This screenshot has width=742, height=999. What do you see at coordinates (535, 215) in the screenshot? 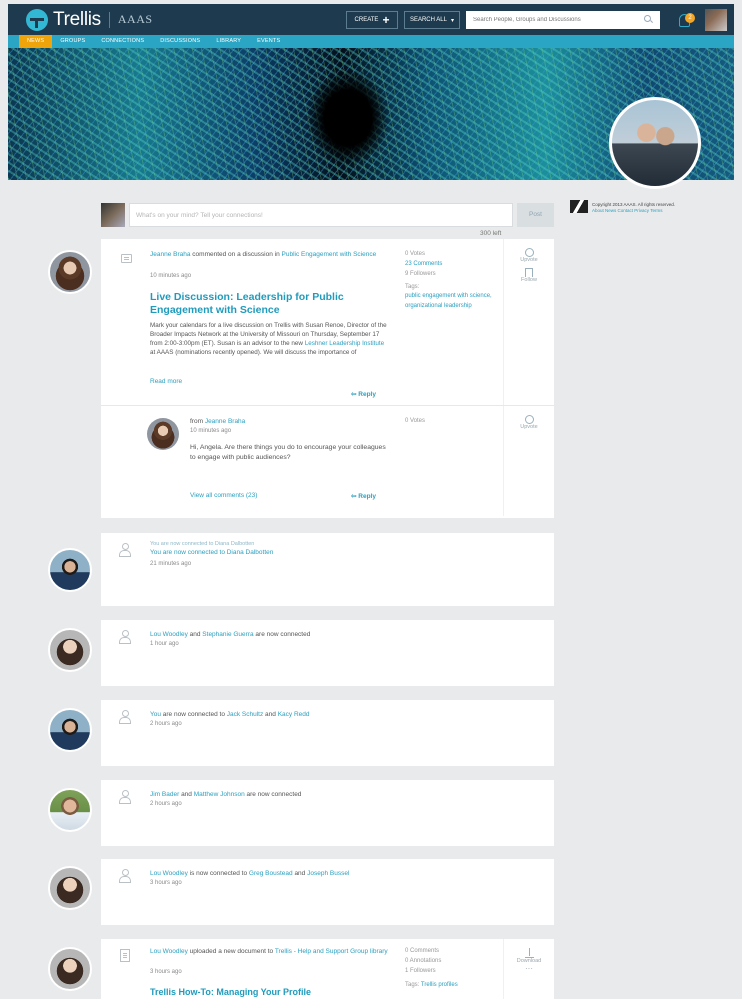
I see `post-button: Post` at bounding box center [535, 215].